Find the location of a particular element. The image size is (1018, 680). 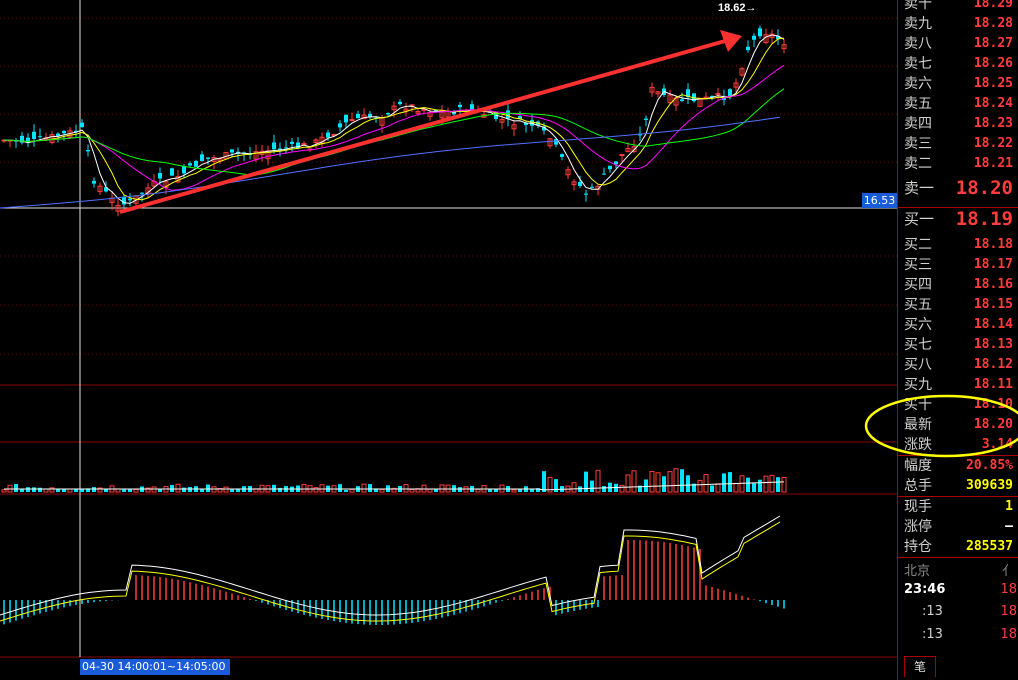

buy-level-2-value: 18.18 is located at coordinates (993, 244).